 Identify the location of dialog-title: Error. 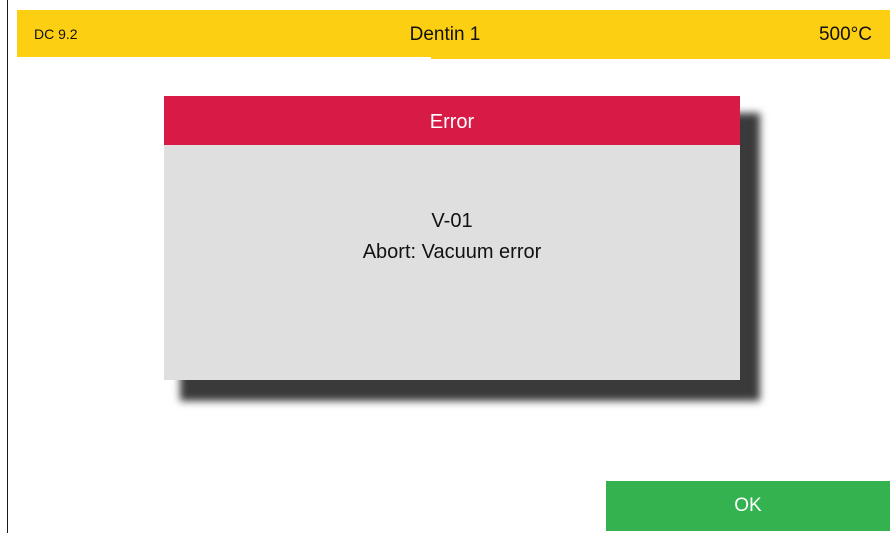
(452, 120).